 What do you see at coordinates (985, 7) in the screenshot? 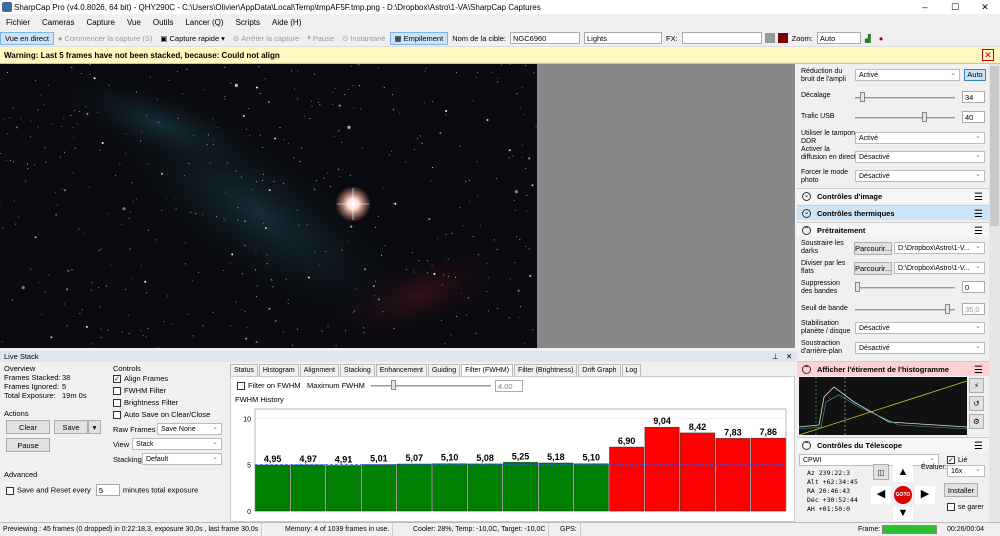
I see `close-button: ✕` at bounding box center [985, 7].